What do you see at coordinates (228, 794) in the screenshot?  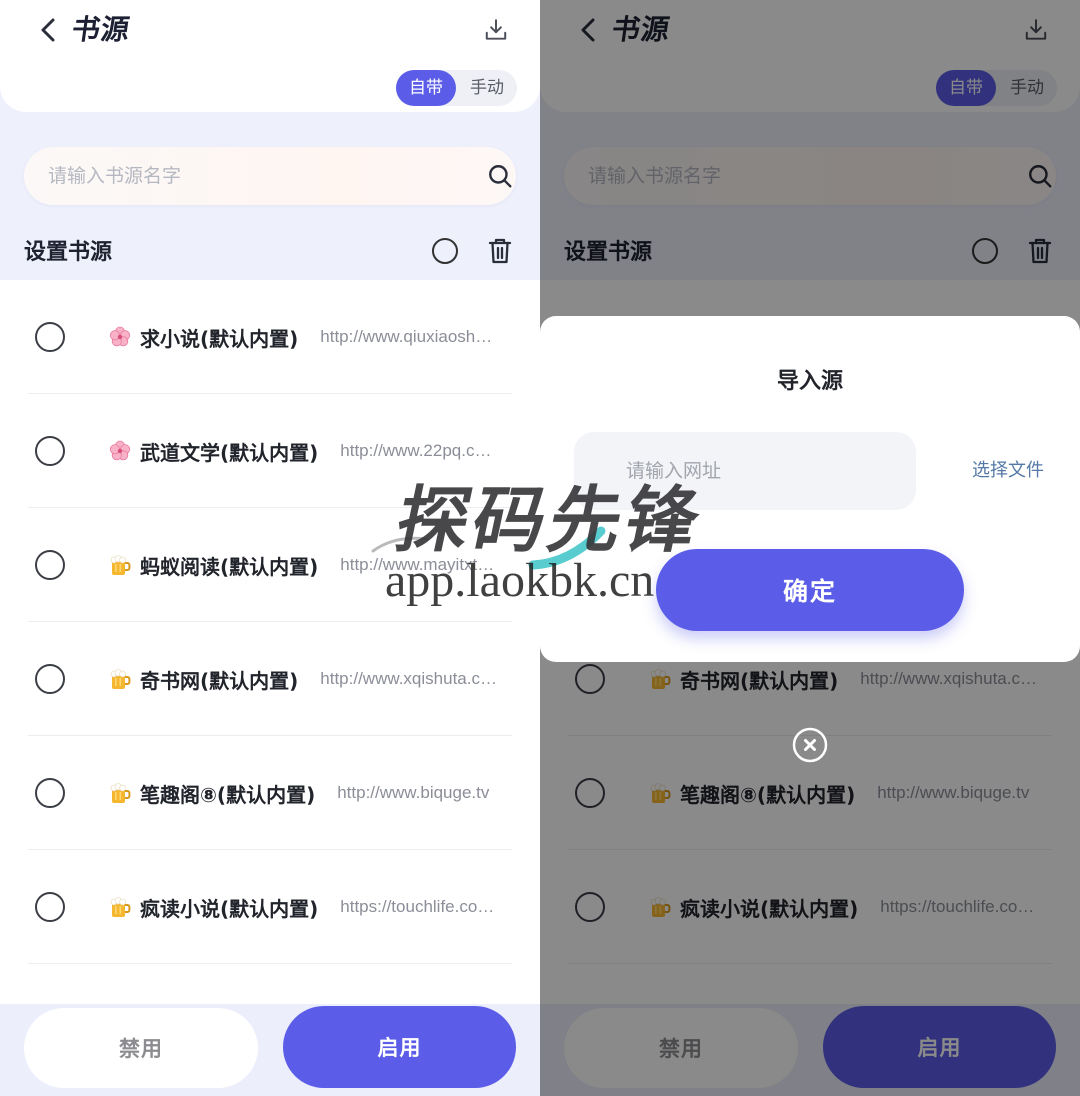 I see `source-name: 笔趣阁⑧(默认内置)` at bounding box center [228, 794].